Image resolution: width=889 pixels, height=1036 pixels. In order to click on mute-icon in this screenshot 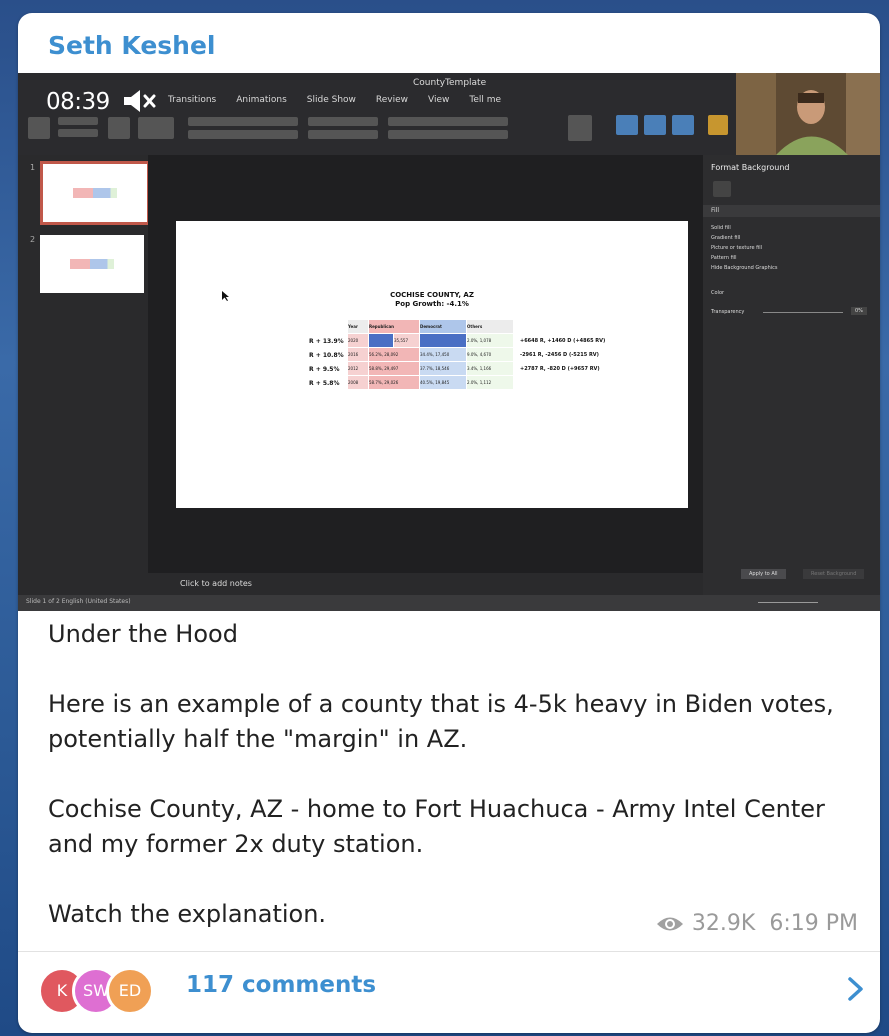, I will do `click(140, 101)`.